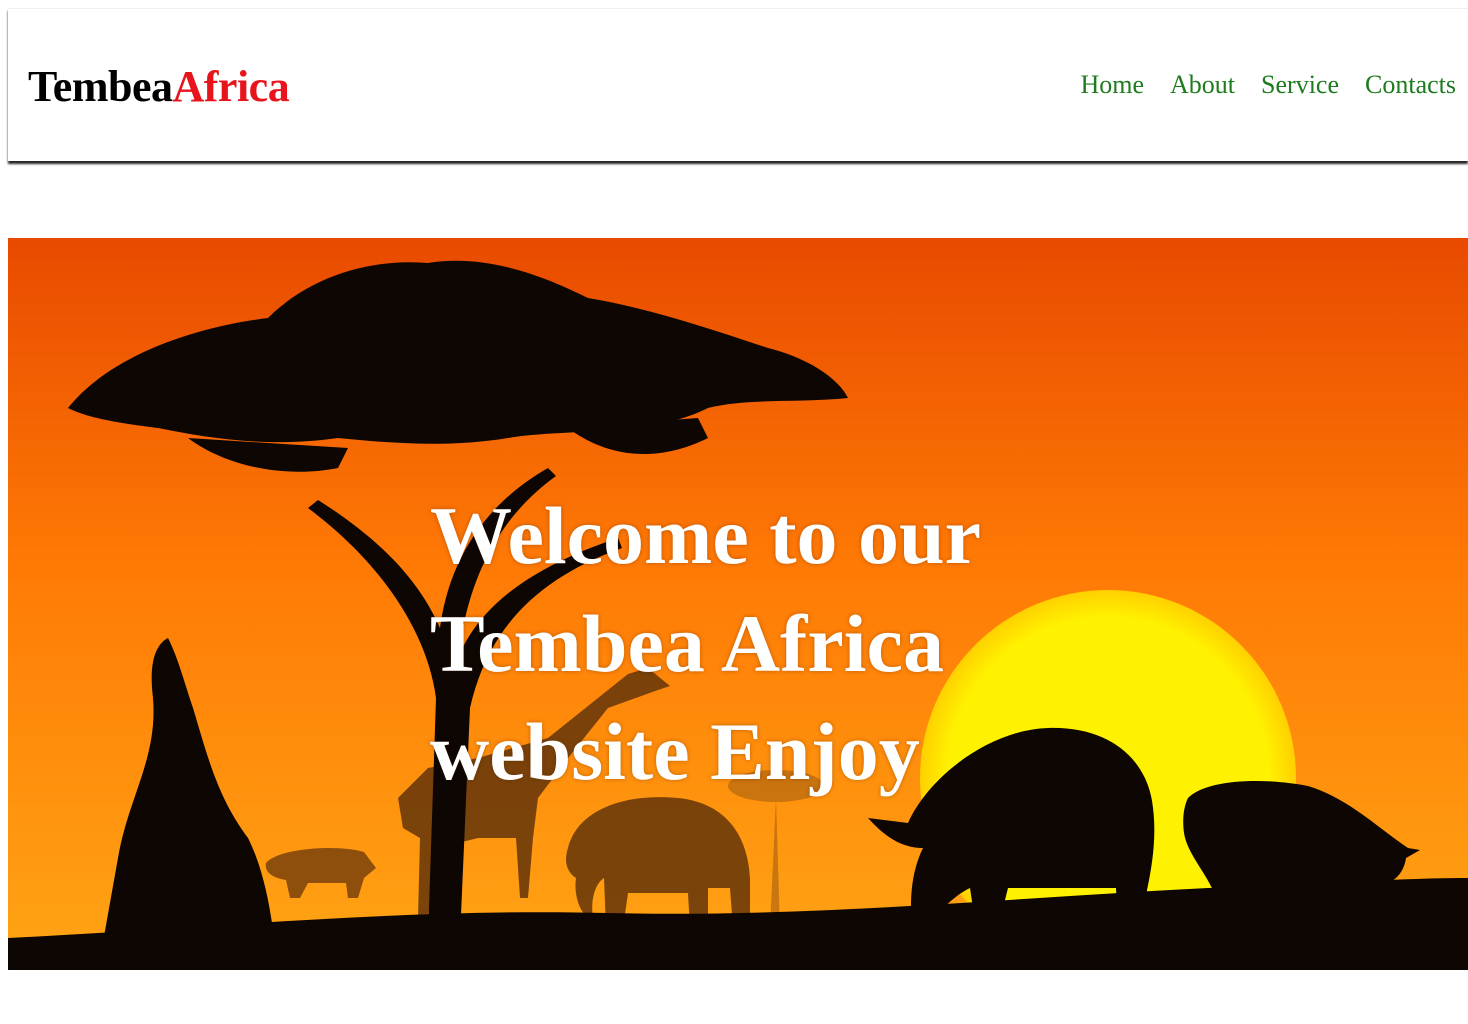 The image size is (1468, 1024). Describe the element at coordinates (738, 84) in the screenshot. I see `site-header: TembeaAfrica Home About Service Contacts` at that location.